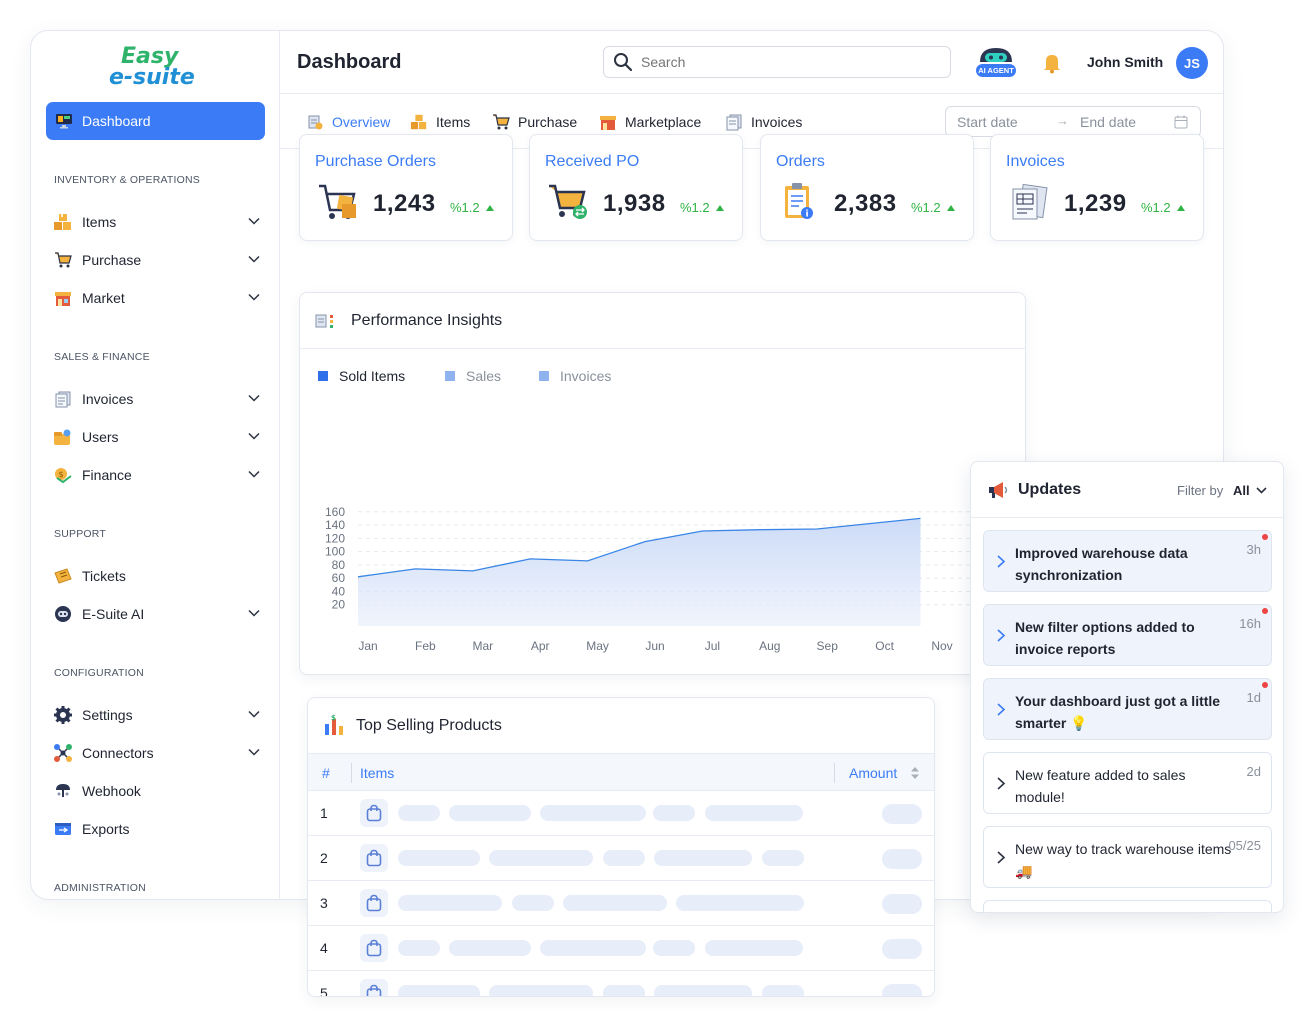 The height and width of the screenshot is (1027, 1314). Describe the element at coordinates (157, 576) in the screenshot. I see `sidebar-item-tickets: Tickets` at that location.